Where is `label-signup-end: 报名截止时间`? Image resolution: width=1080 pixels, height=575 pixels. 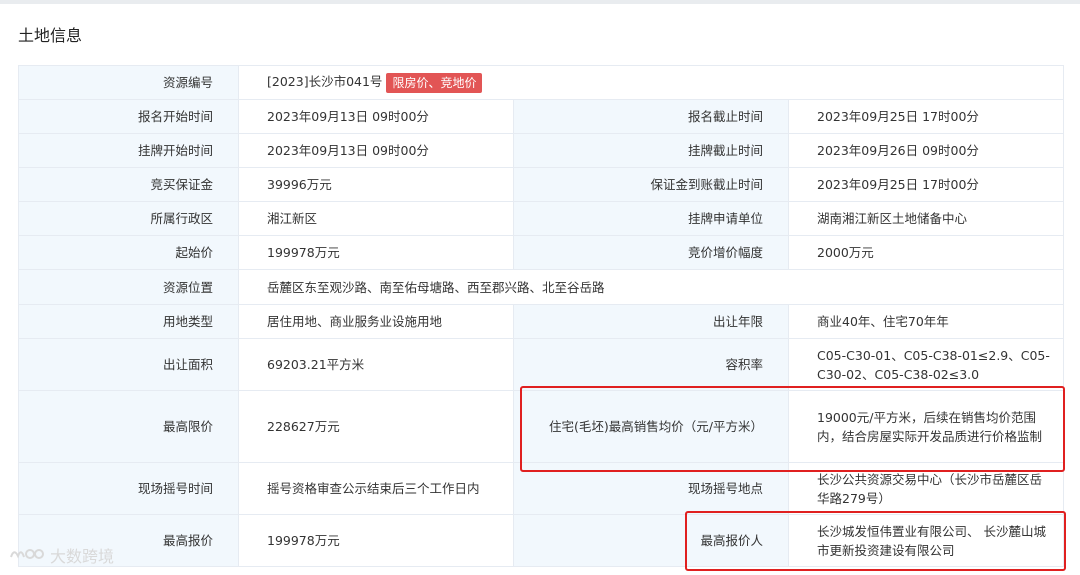 label-signup-end: 报名截止时间 is located at coordinates (651, 116).